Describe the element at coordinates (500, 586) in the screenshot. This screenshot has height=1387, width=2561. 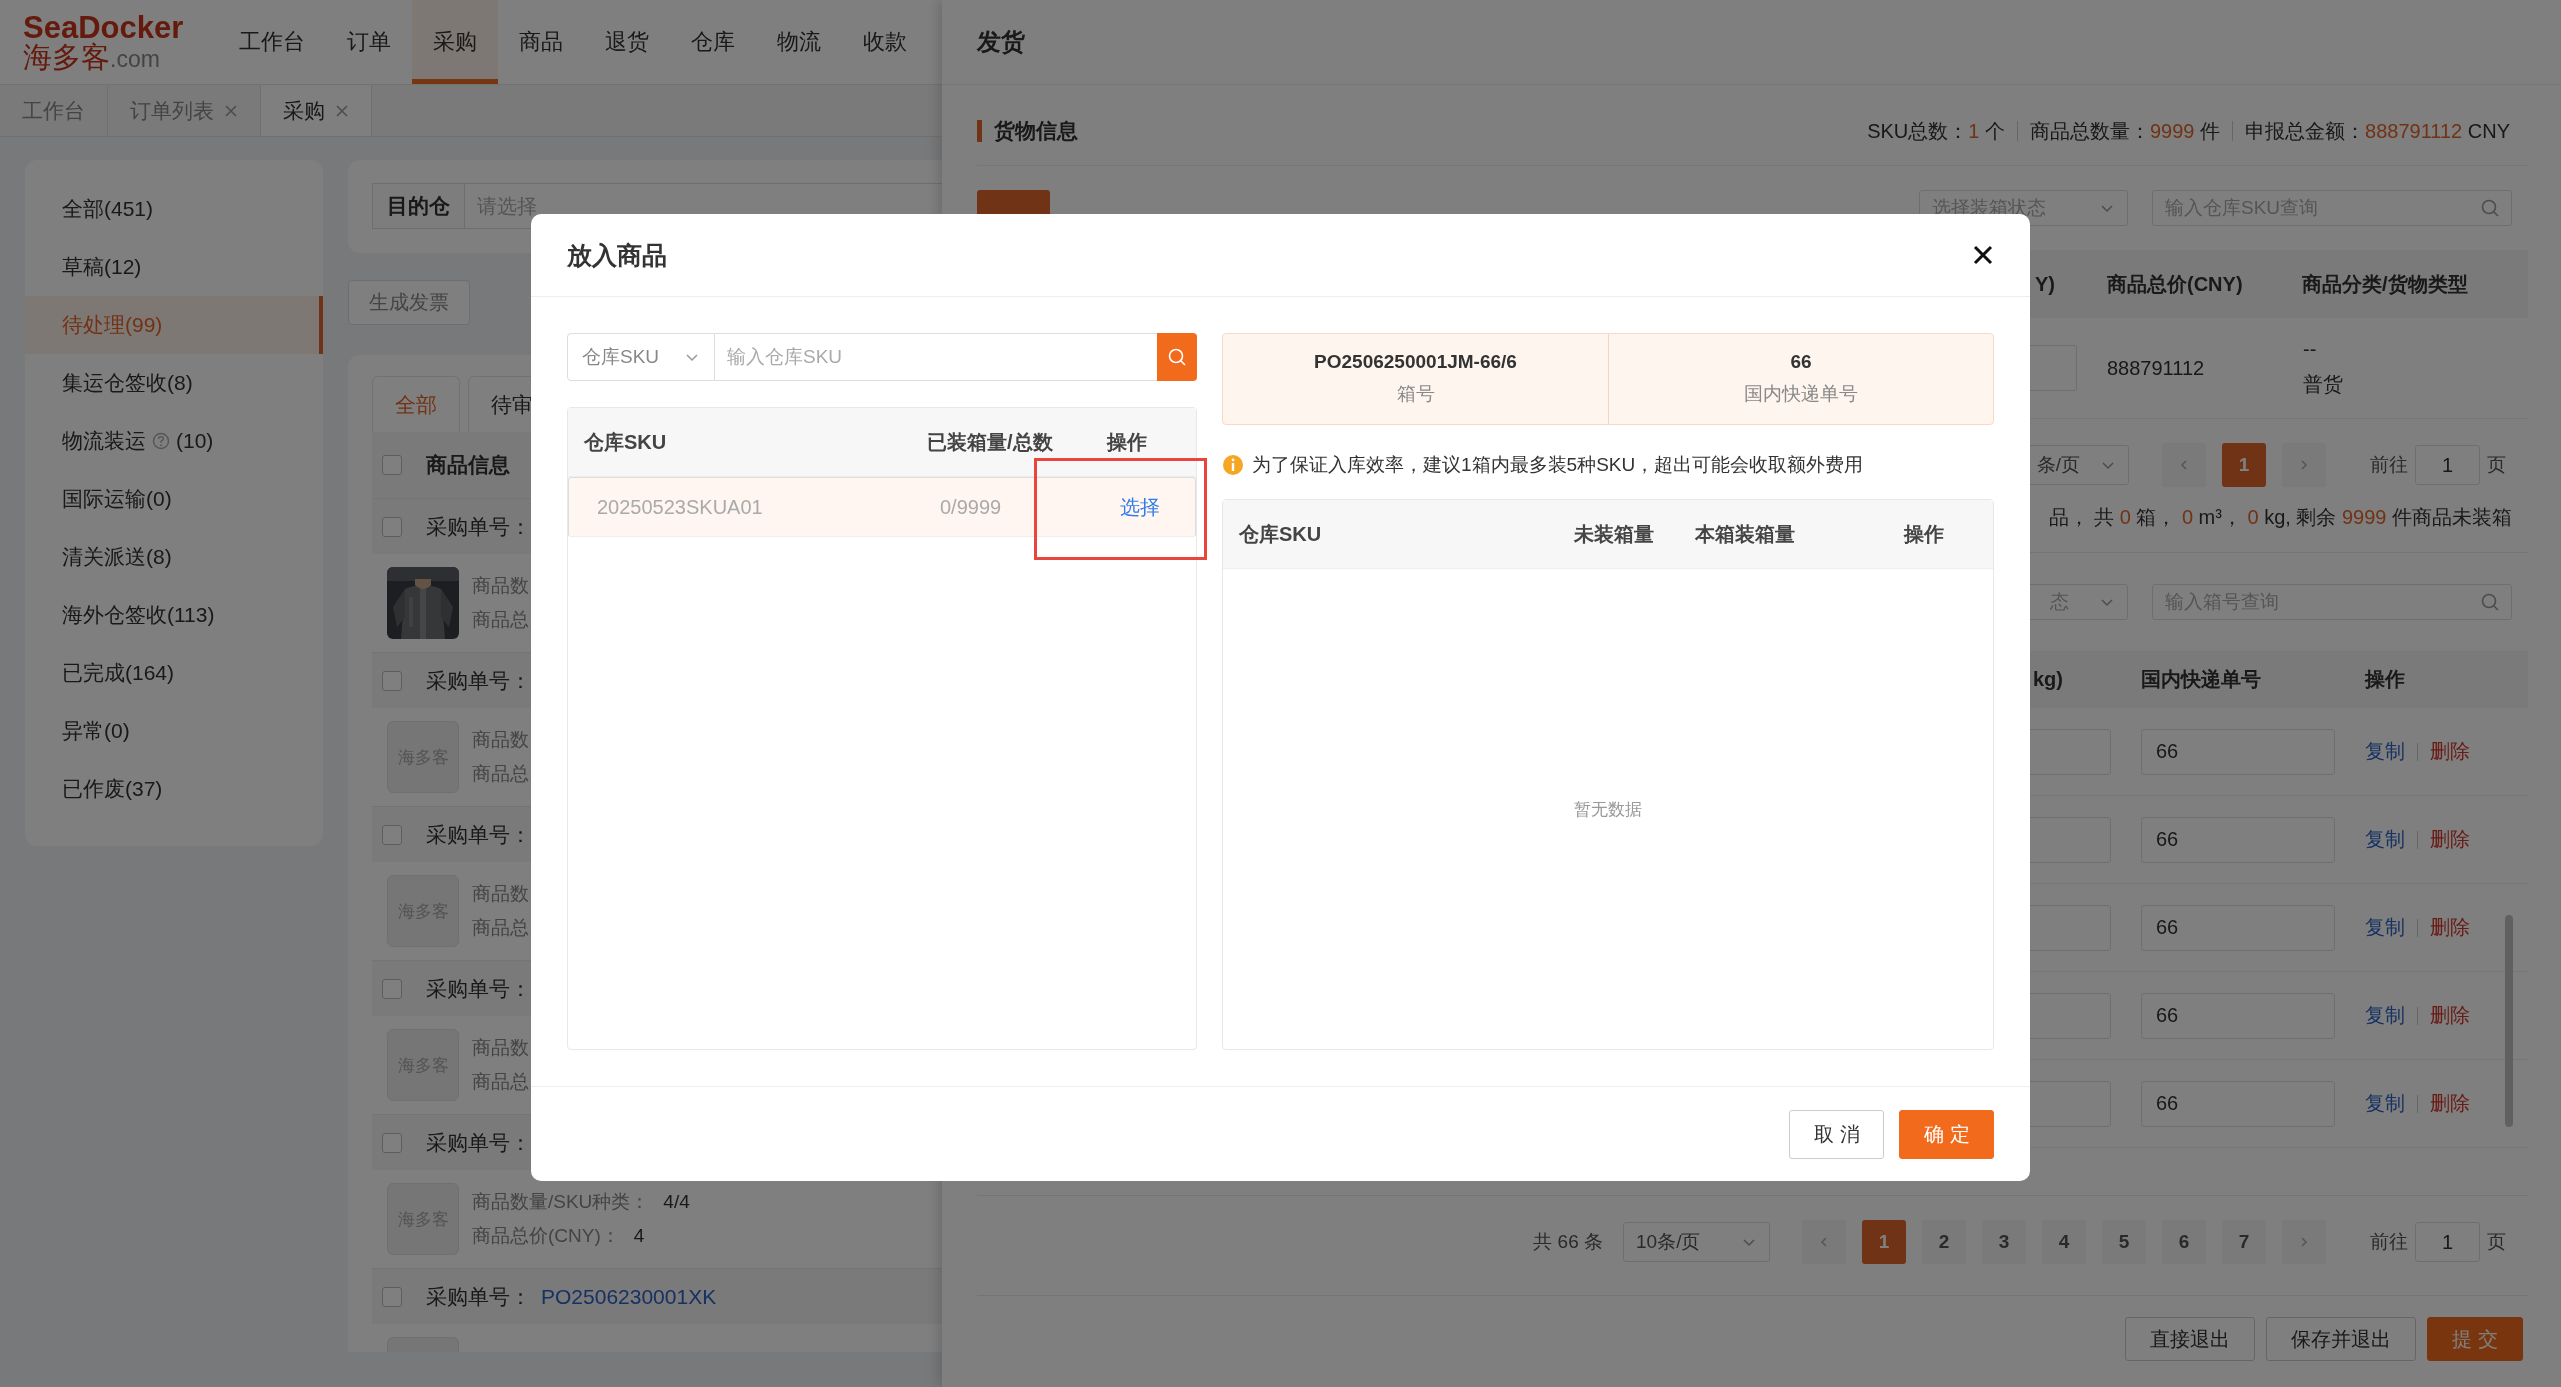
I see `product-detail: 商品数` at that location.